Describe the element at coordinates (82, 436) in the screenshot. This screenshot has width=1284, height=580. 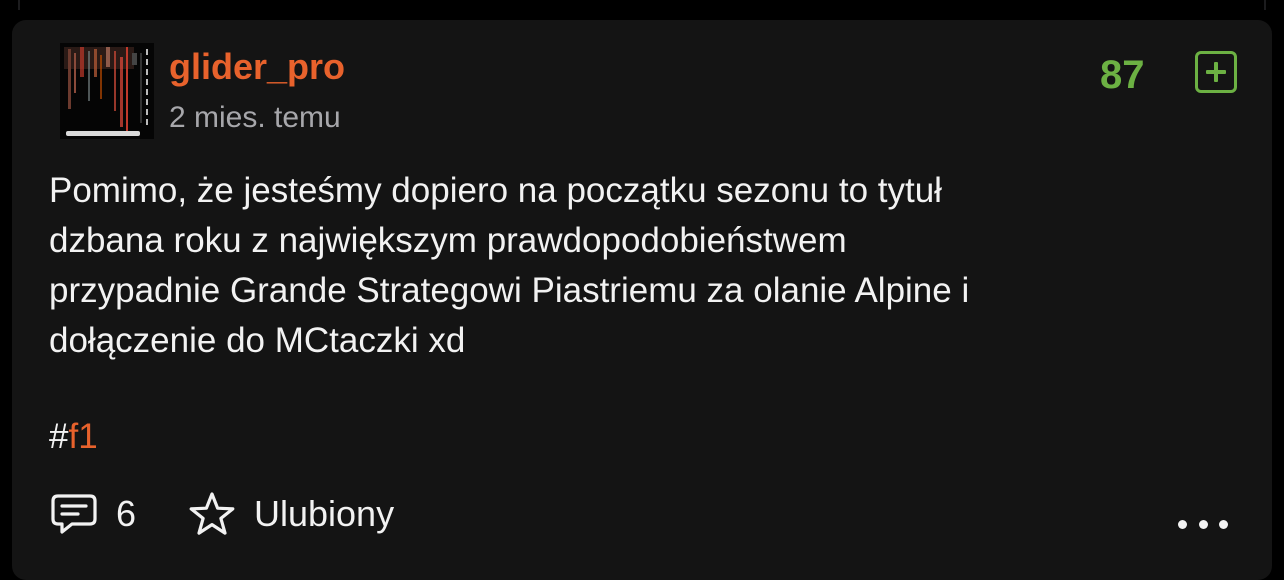
I see `hashtag-link: f1` at that location.